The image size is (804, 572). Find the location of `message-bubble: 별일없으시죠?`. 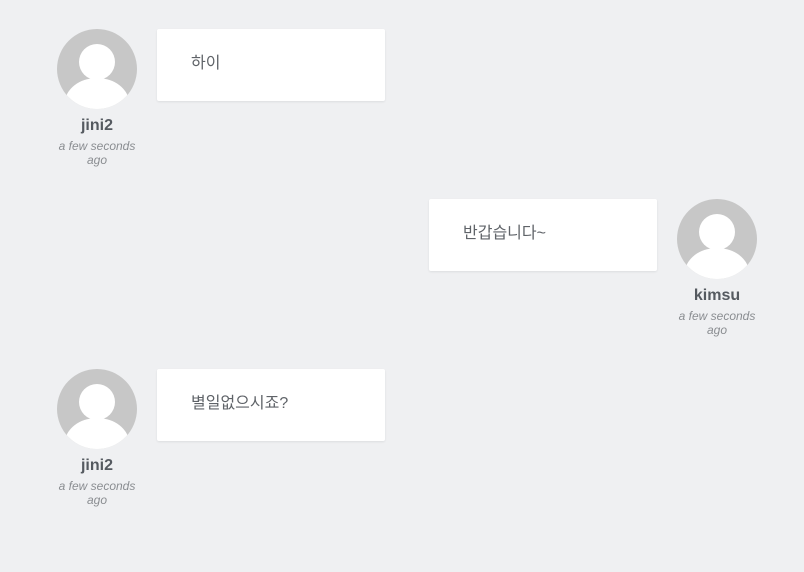

message-bubble: 별일없으시죠? is located at coordinates (271, 405).